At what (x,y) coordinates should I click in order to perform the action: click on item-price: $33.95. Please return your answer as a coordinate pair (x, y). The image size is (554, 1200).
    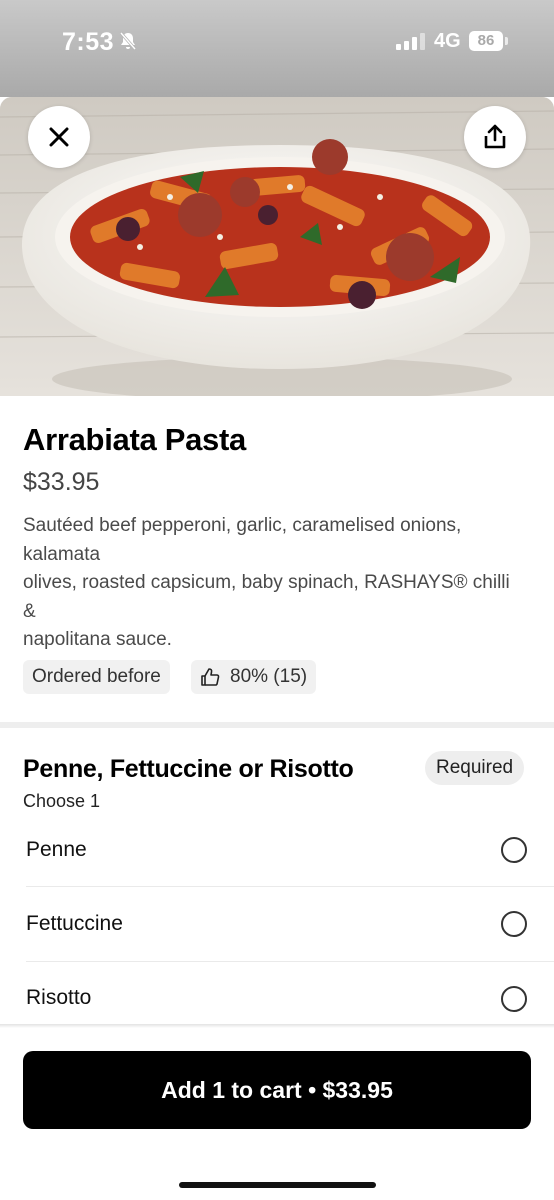
    Looking at the image, I should click on (61, 482).